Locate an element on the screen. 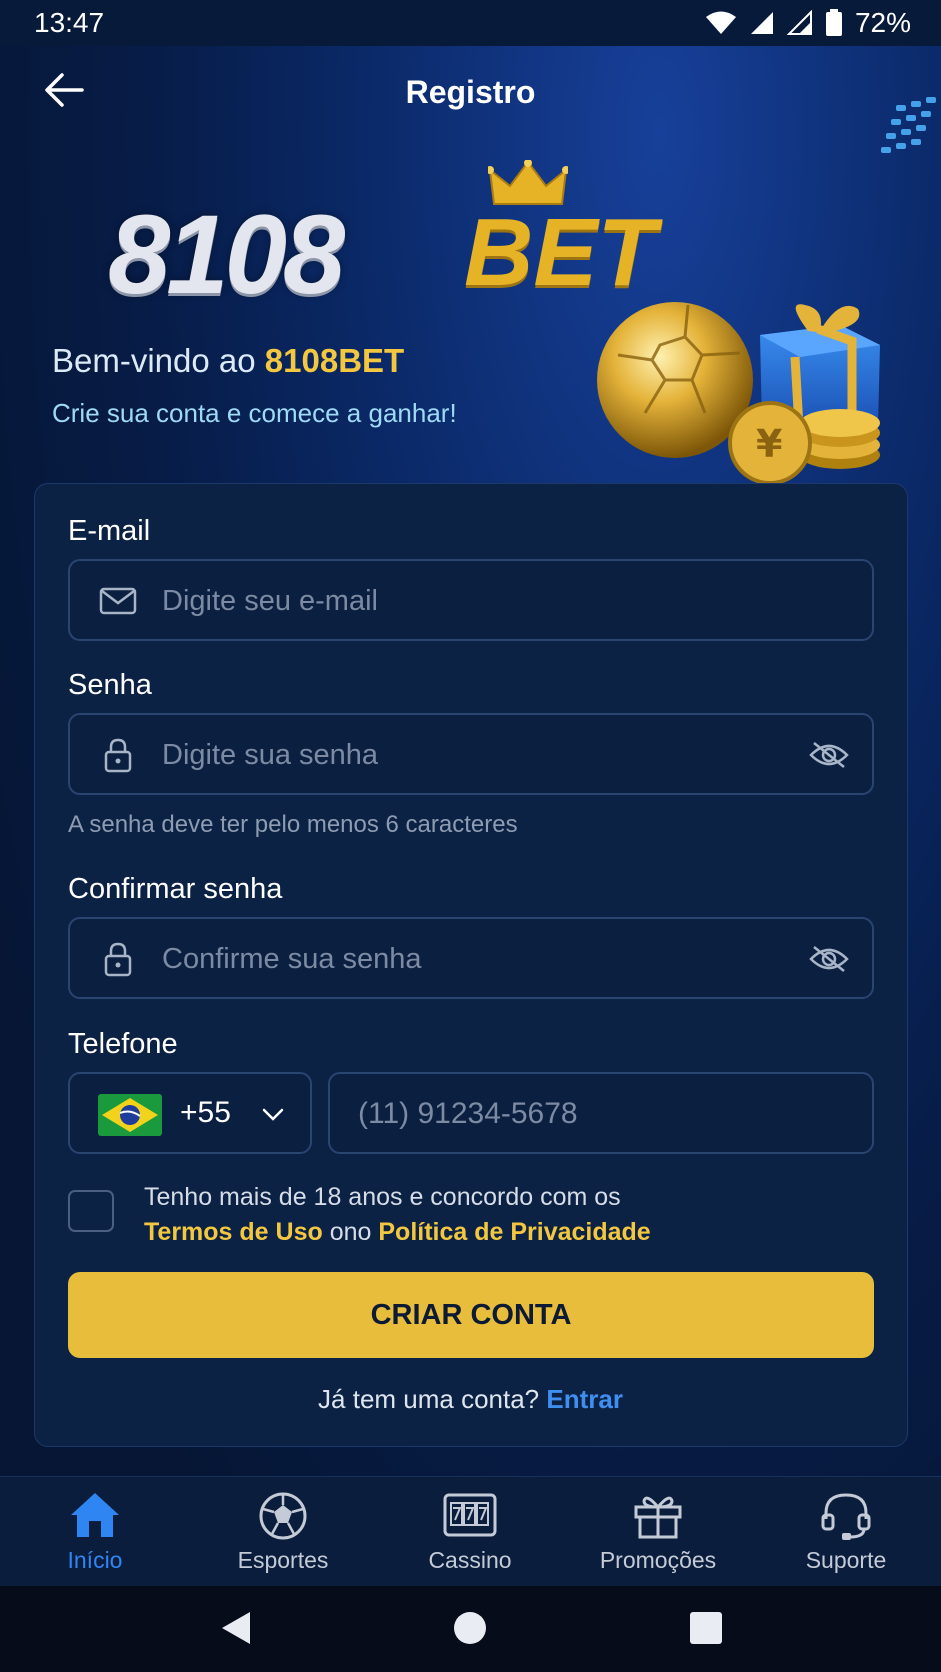 This screenshot has height=1672, width=941. battery-icon is located at coordinates (833, 22).